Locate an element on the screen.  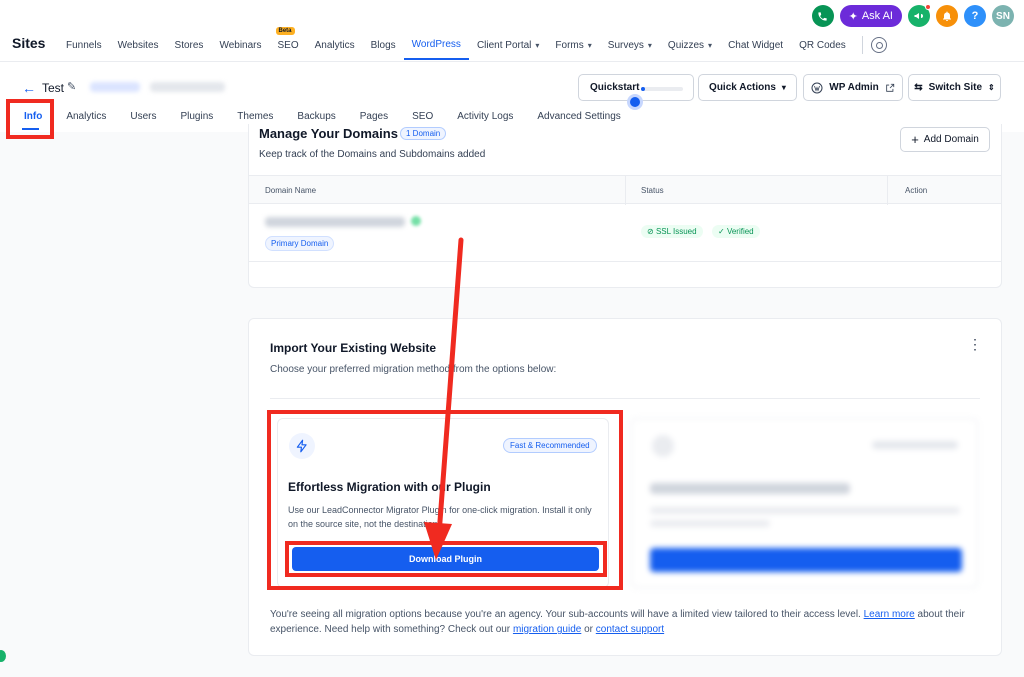
quickstart-label: Quickstart is located at coordinates (615, 87).